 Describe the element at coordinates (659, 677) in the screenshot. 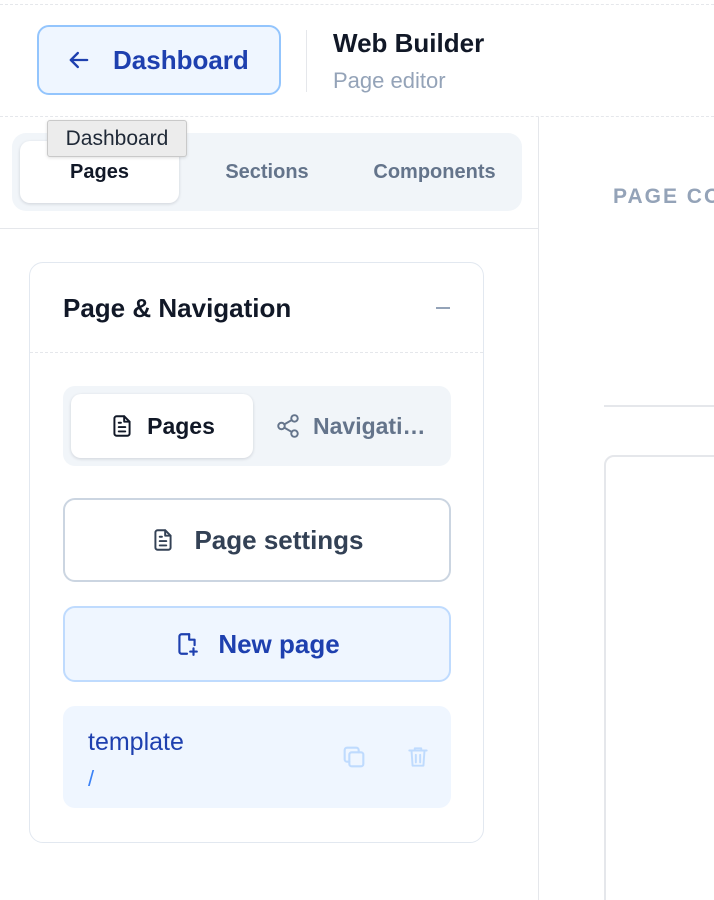

I see `canvas-frame` at that location.